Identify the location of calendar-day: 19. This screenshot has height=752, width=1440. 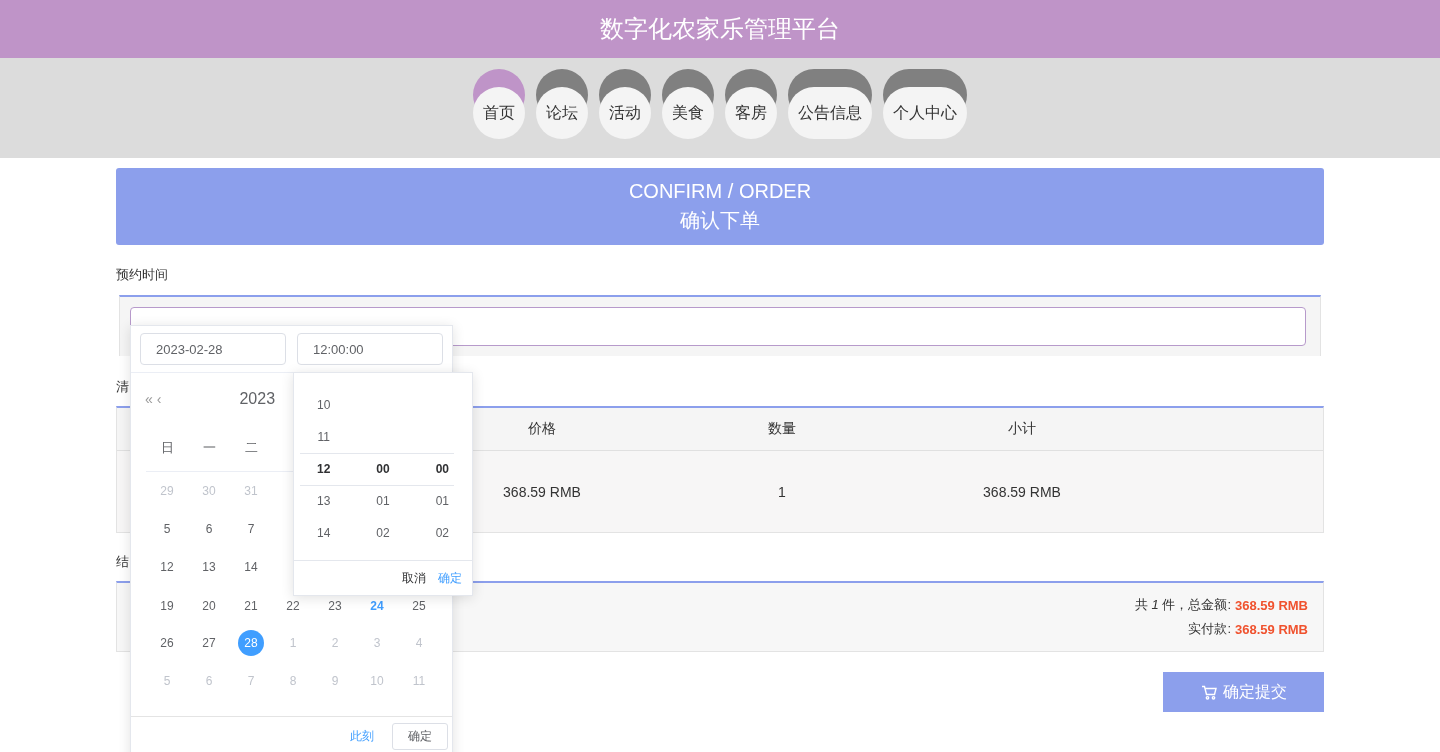
(167, 606).